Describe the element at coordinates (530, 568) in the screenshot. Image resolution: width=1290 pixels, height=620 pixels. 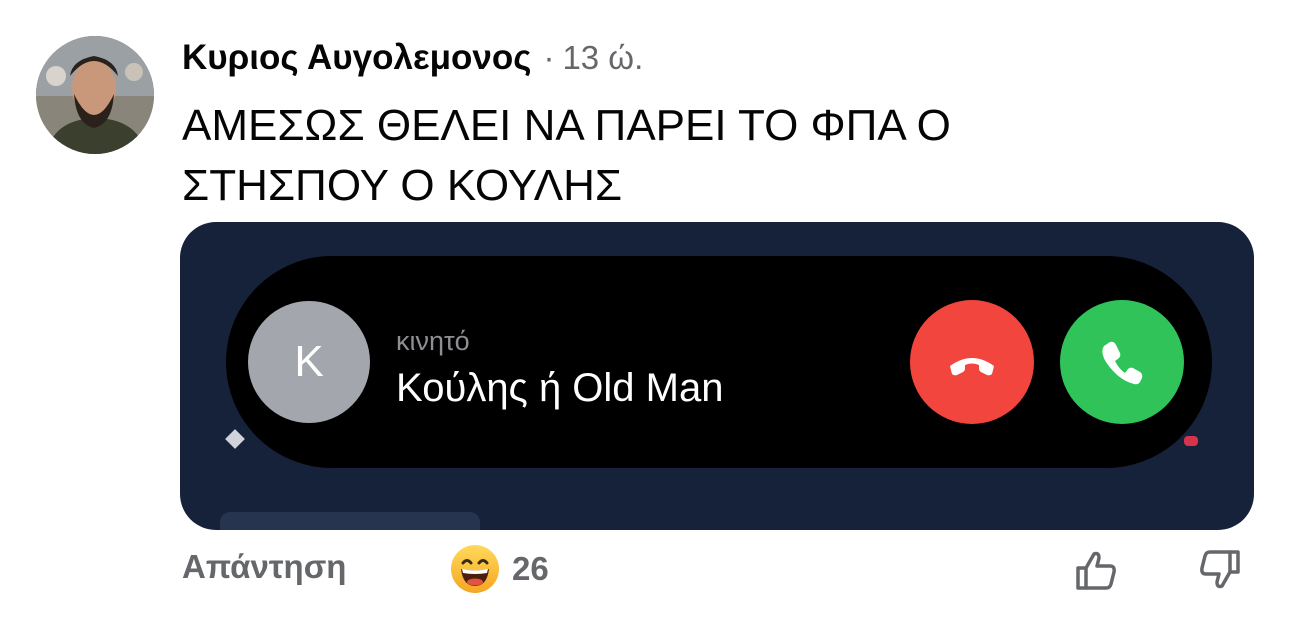
I see `reaction-count: 26` at that location.